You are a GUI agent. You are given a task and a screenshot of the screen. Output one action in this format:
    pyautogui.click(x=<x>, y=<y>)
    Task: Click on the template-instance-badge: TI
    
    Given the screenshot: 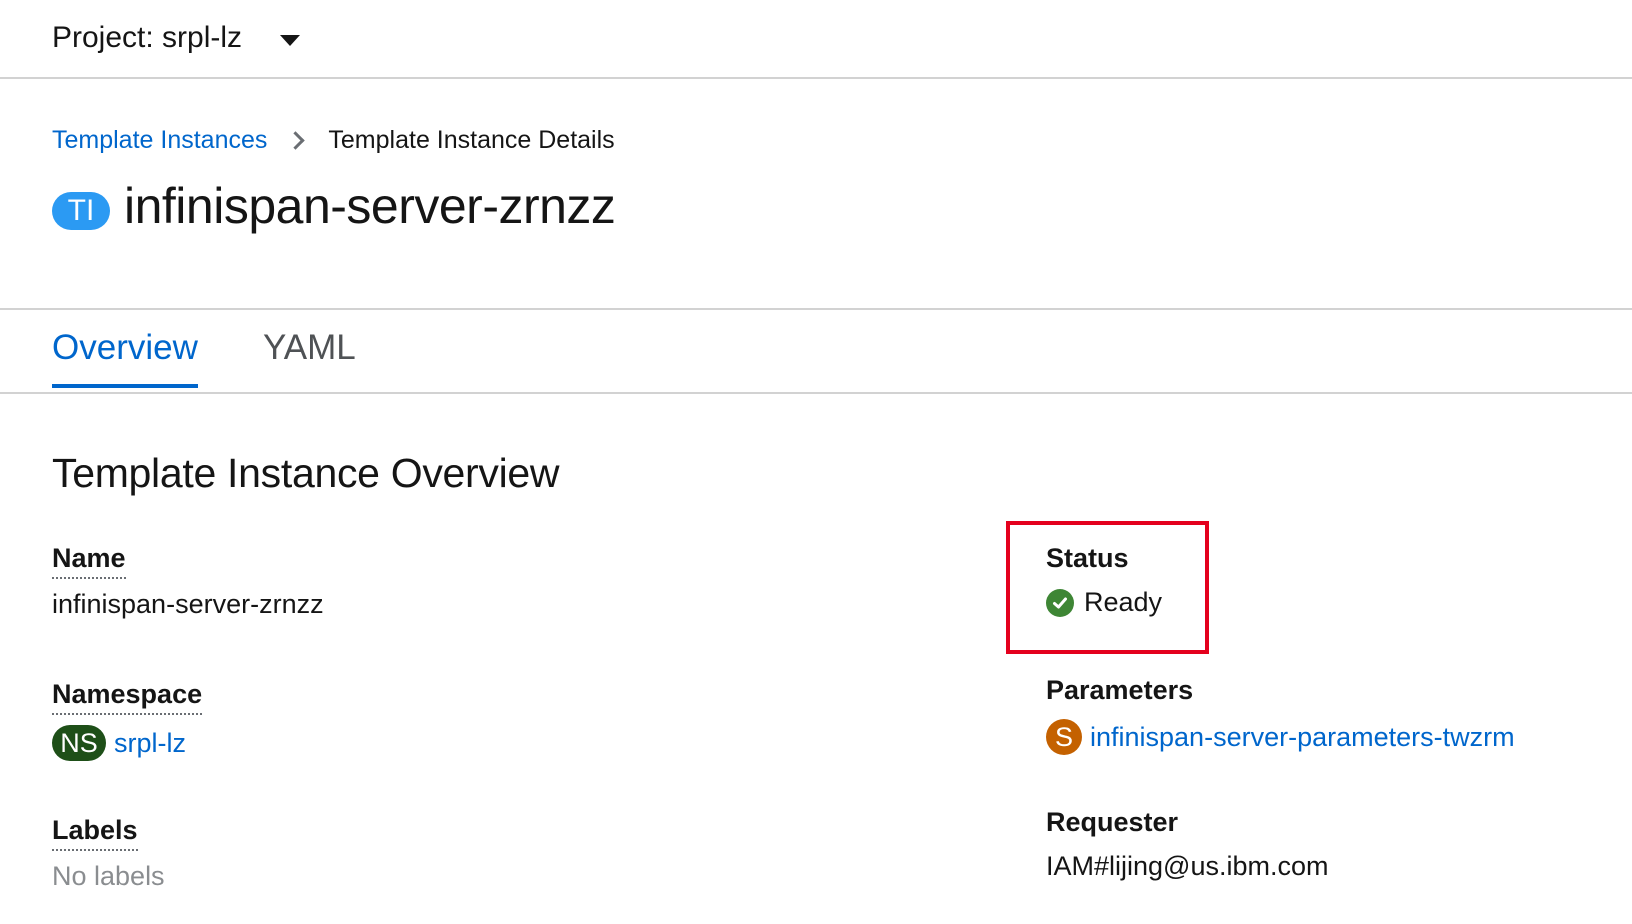 What is the action you would take?
    pyautogui.click(x=81, y=211)
    